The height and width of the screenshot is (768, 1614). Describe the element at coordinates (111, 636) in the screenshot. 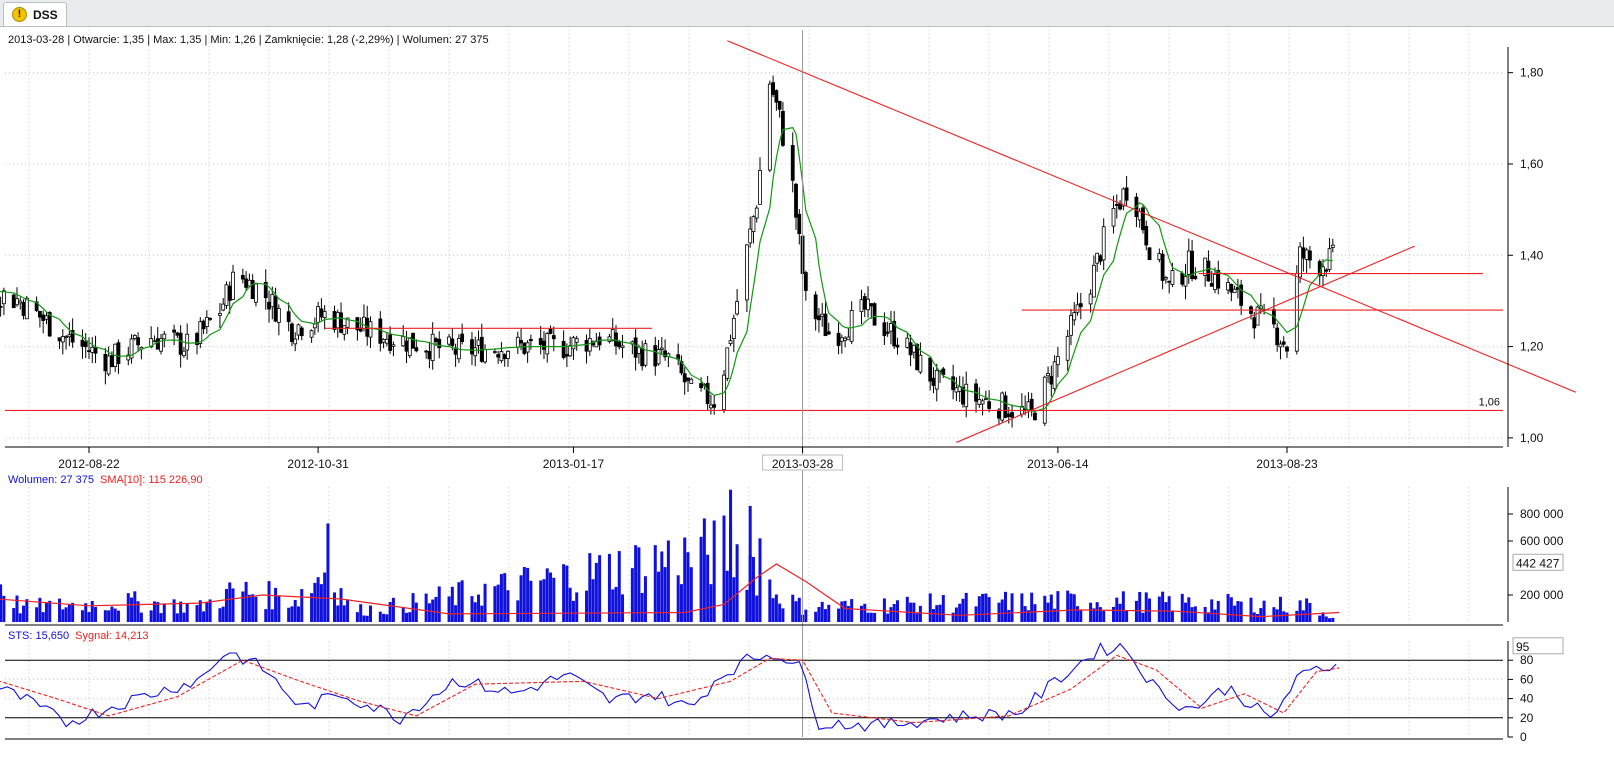

I see `signal-legend-value: Sygnał: 14,213` at that location.